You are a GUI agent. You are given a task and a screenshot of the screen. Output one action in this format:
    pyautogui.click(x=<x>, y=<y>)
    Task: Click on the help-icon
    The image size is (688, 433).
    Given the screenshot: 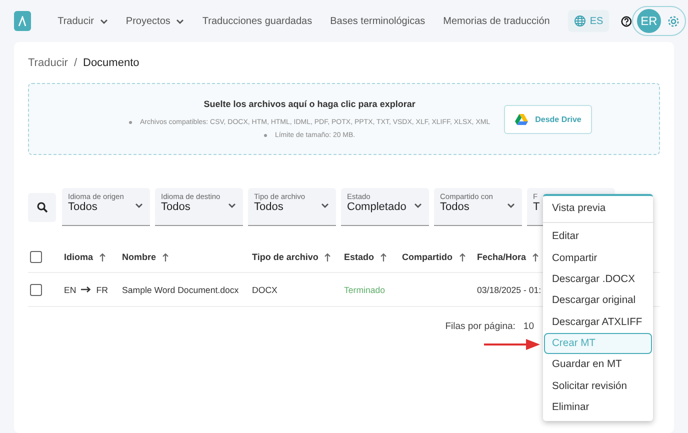 What is the action you would take?
    pyautogui.click(x=626, y=21)
    